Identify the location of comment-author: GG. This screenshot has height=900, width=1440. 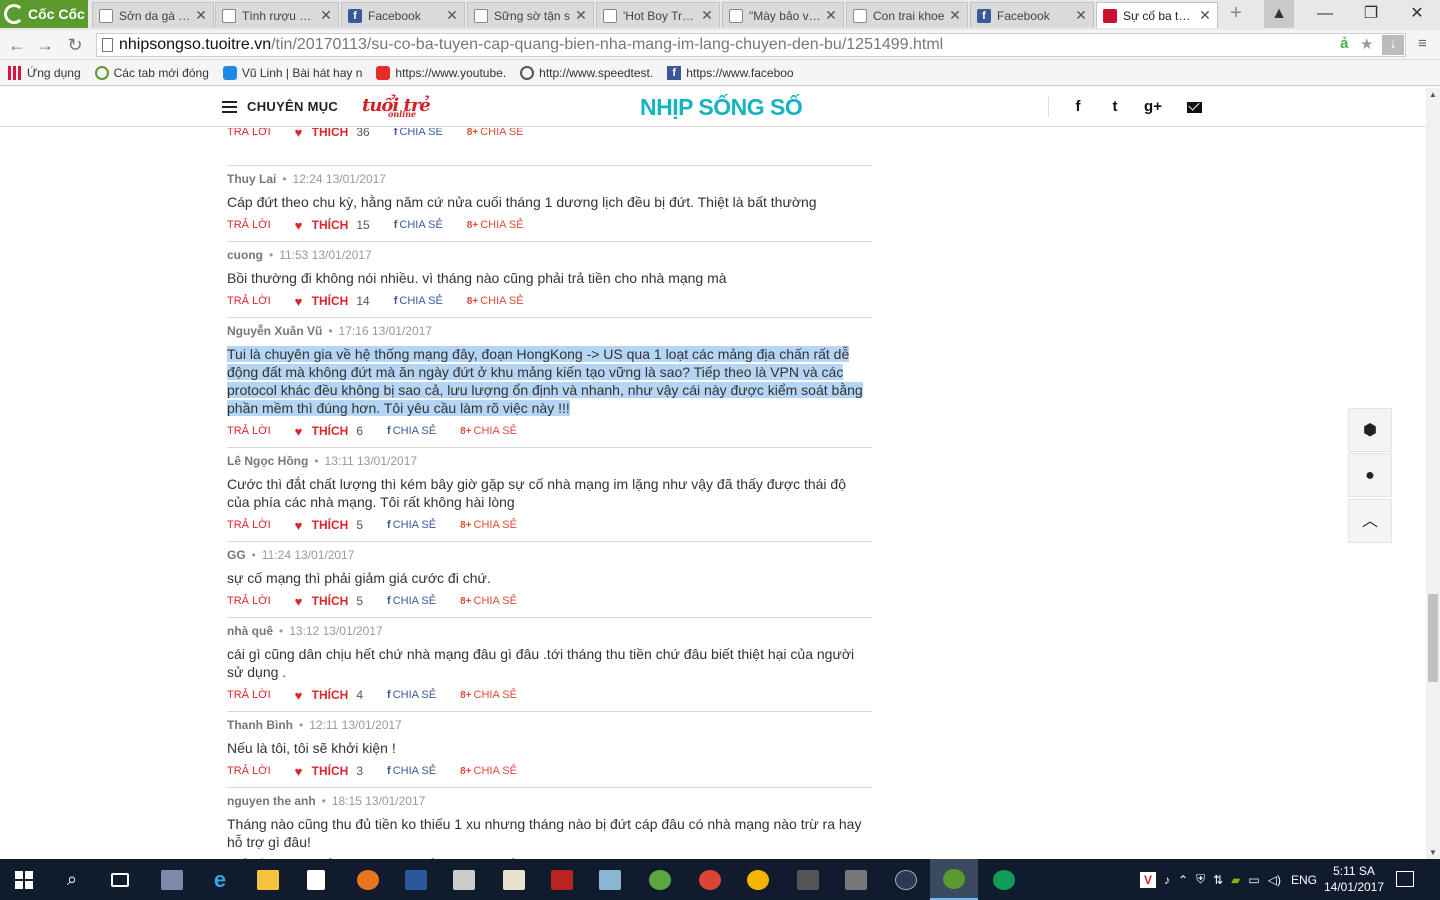
(236, 555).